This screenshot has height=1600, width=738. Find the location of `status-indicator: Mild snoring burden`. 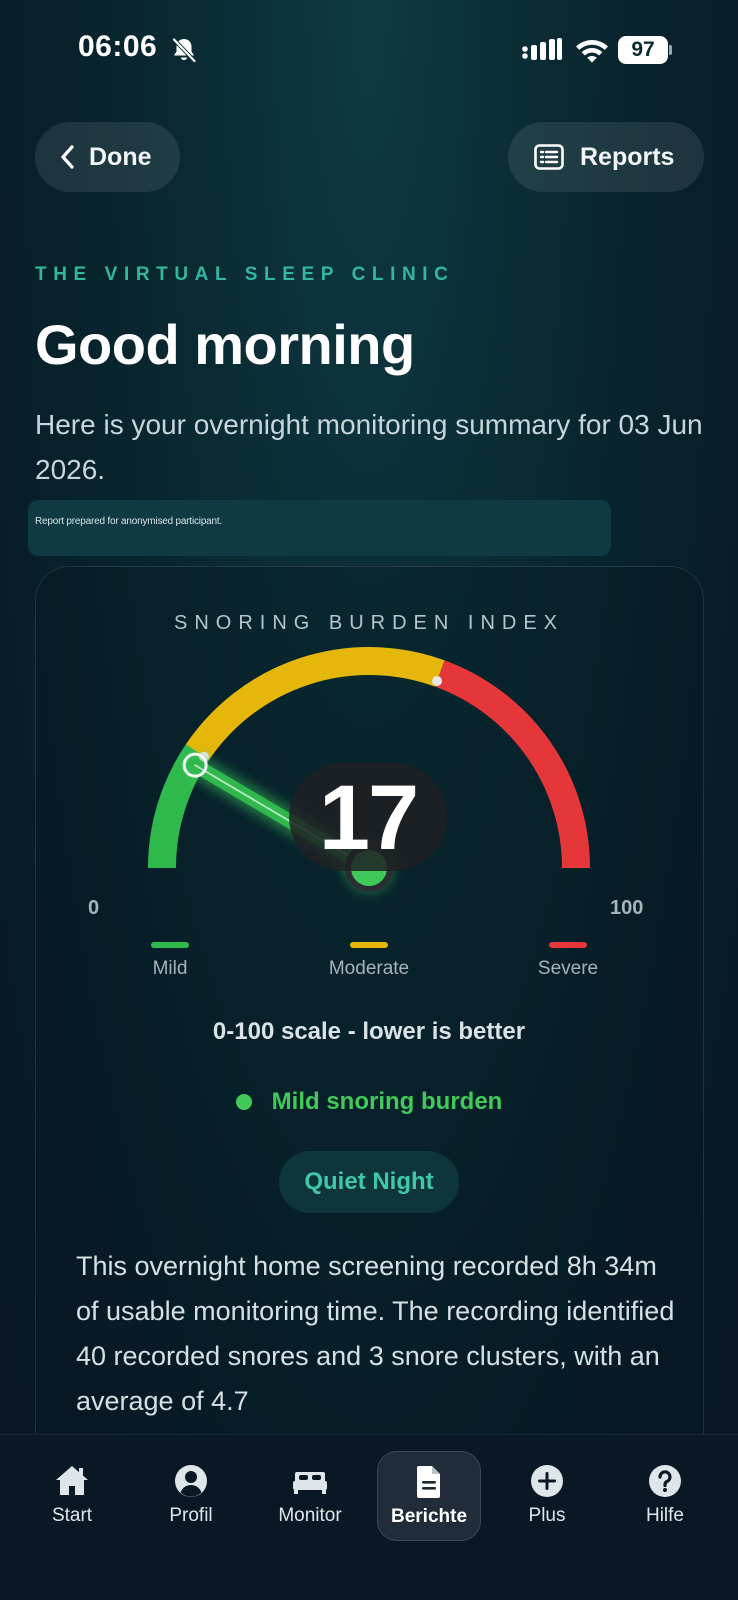

status-indicator: Mild snoring burden is located at coordinates (369, 1102).